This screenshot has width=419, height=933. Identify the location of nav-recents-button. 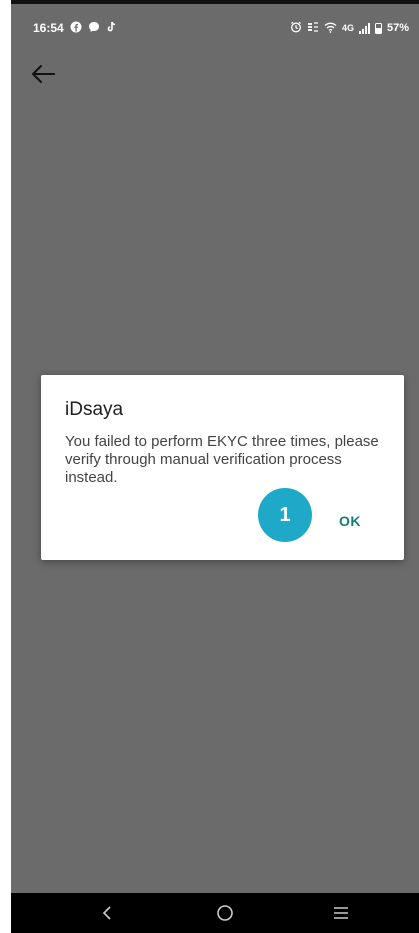
(341, 913).